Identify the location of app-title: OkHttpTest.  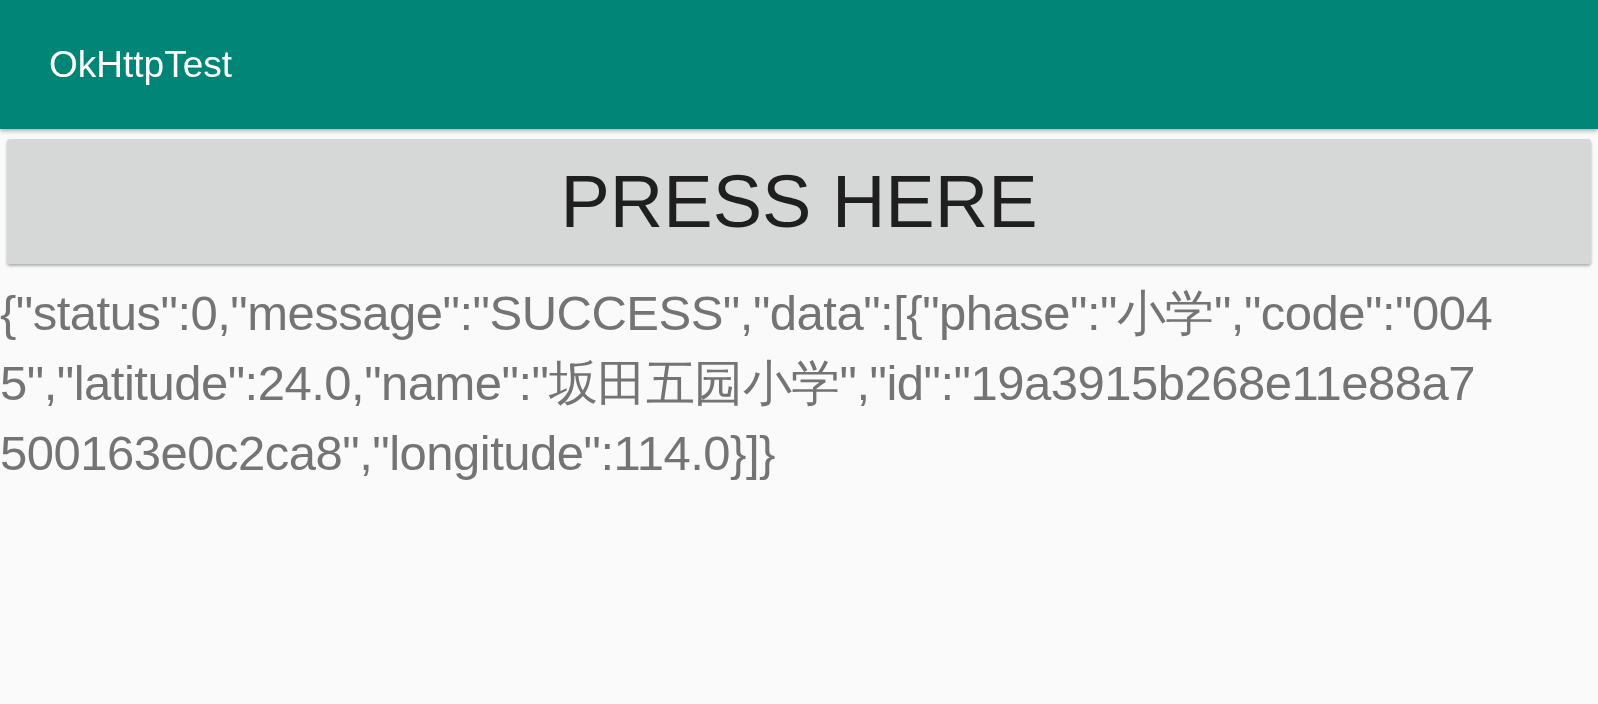
(140, 64).